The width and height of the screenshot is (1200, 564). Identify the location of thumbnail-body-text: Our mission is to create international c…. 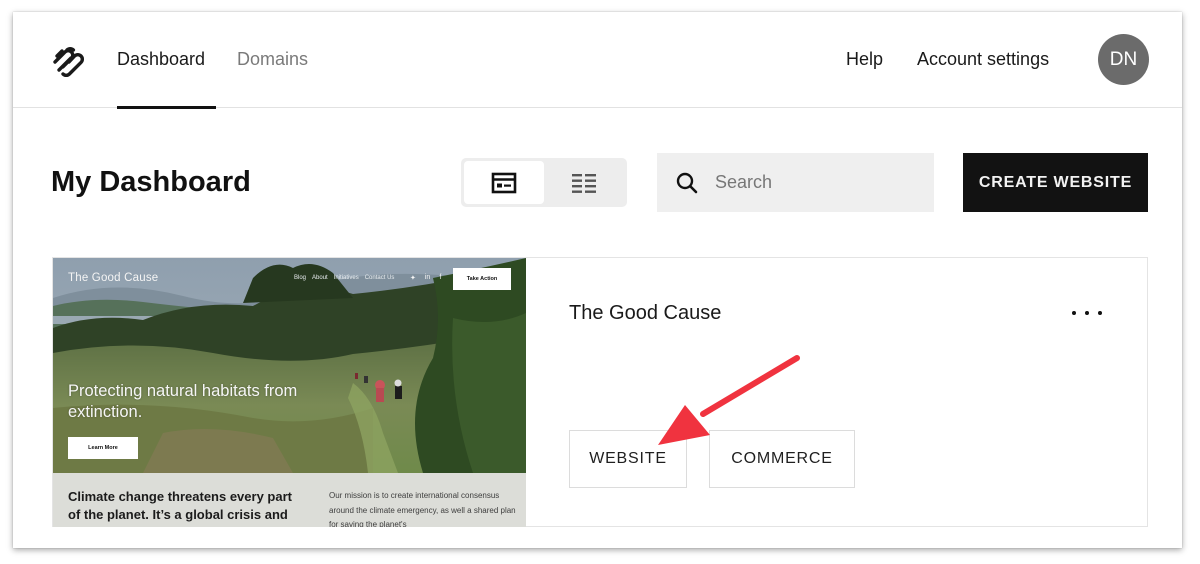
(422, 509).